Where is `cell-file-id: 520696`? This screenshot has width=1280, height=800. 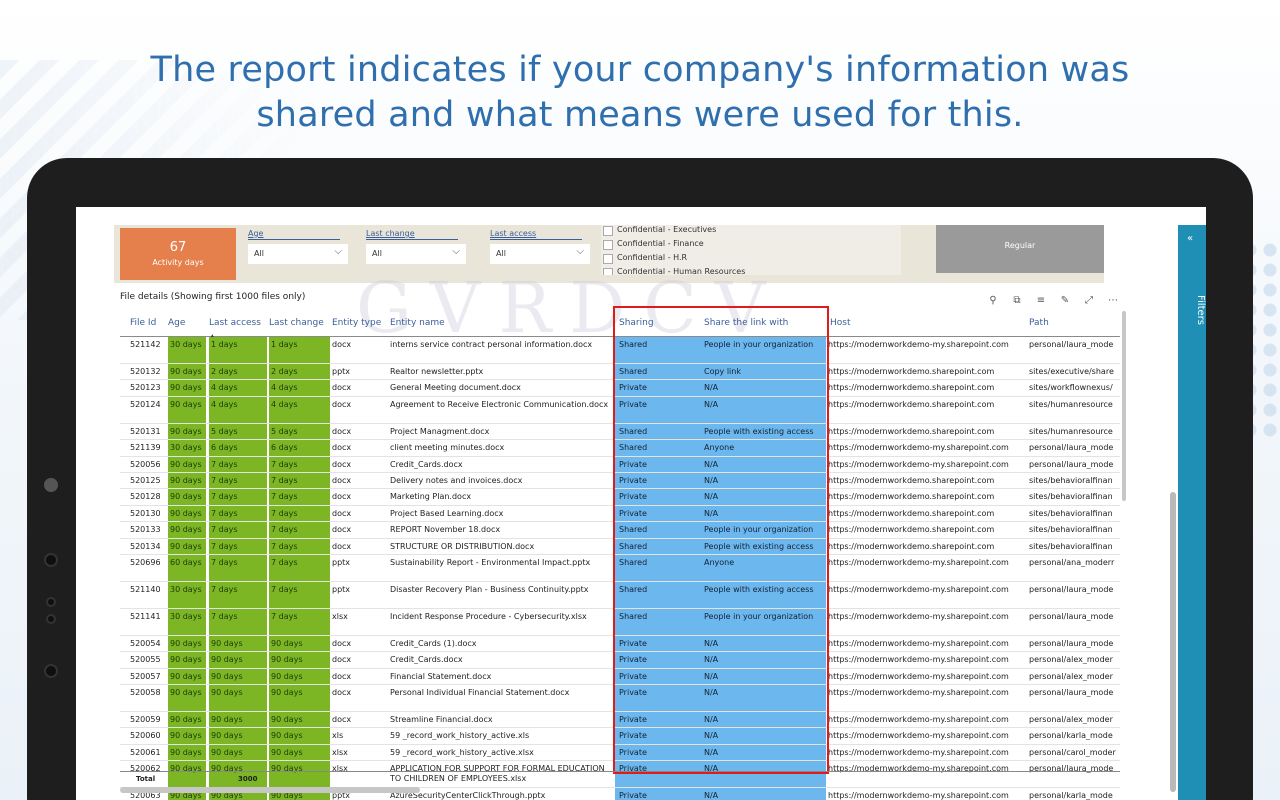 cell-file-id: 520696 is located at coordinates (145, 562).